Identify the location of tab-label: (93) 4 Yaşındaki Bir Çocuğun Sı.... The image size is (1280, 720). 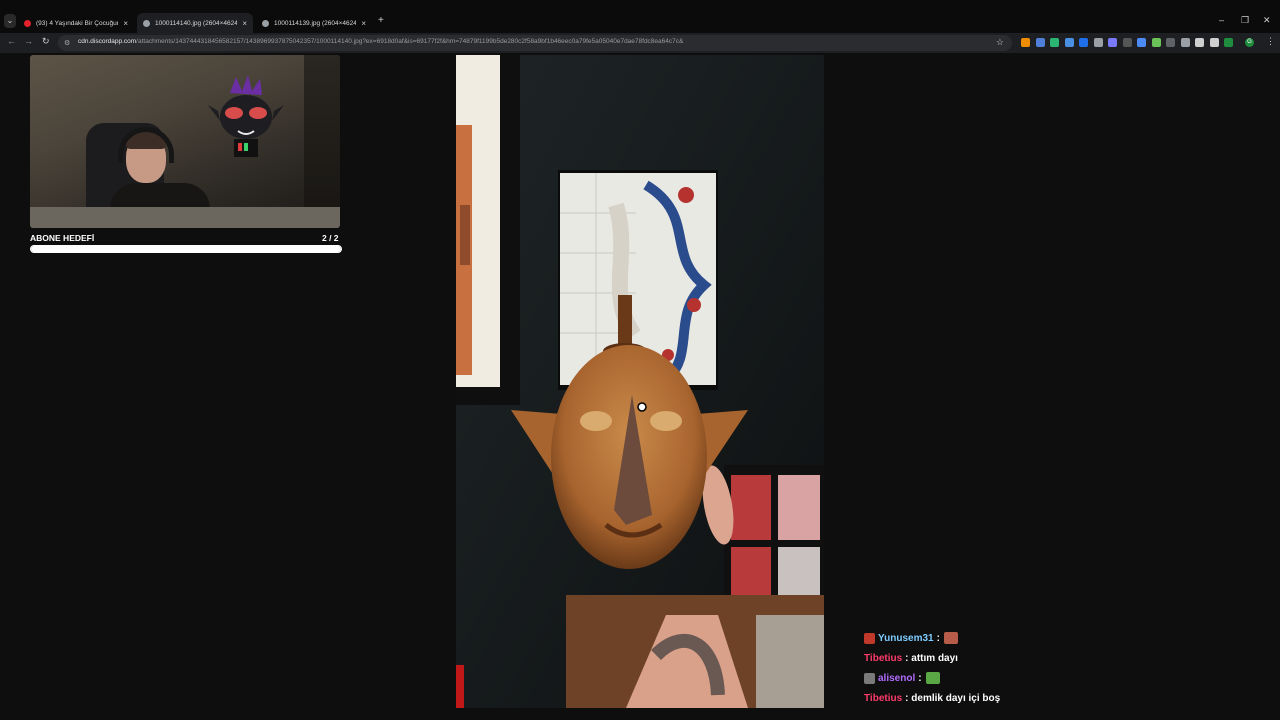
(77, 23).